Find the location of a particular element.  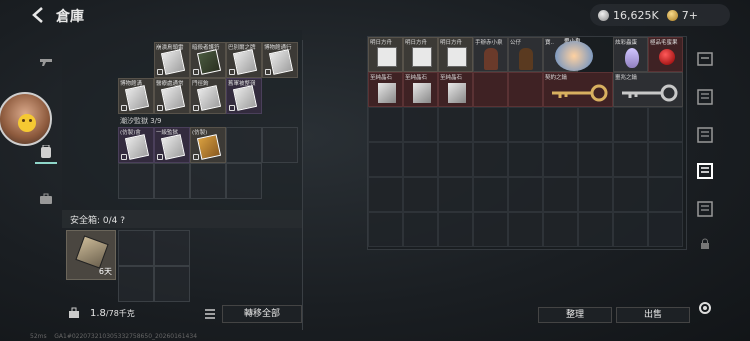

expiry-days: 6天 is located at coordinates (105, 271).